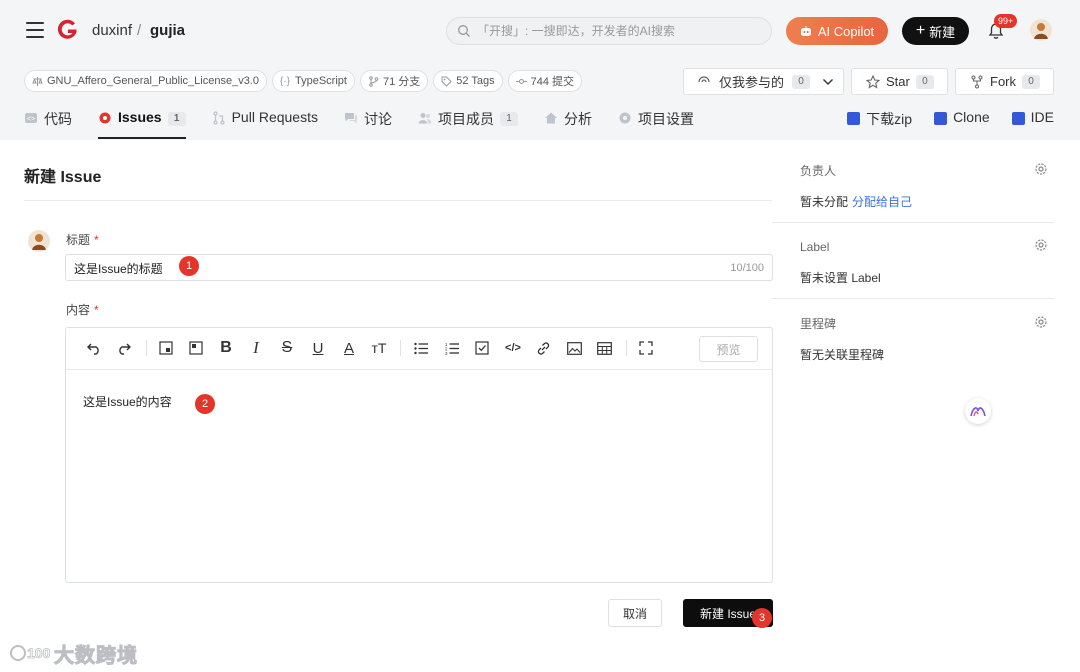 The height and width of the screenshot is (672, 1080). I want to click on ide-link: IDE, so click(1032, 118).